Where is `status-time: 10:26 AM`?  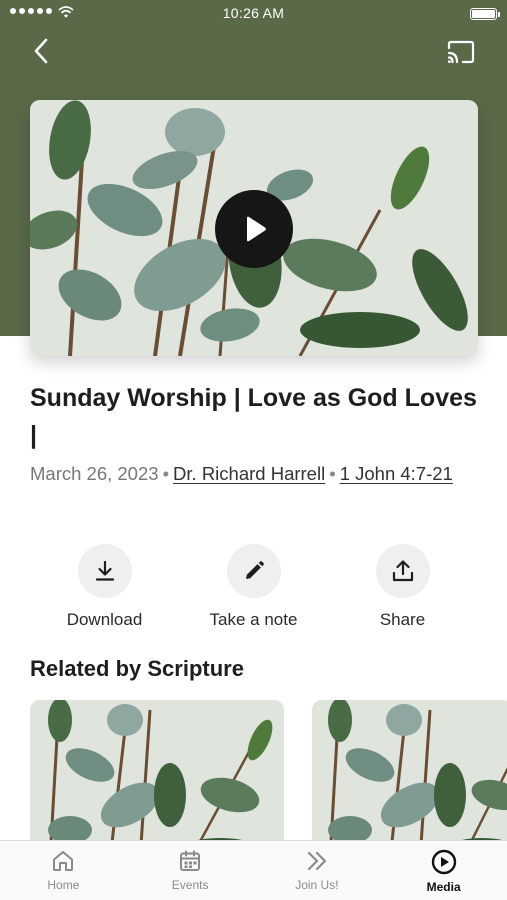 status-time: 10:26 AM is located at coordinates (253, 13).